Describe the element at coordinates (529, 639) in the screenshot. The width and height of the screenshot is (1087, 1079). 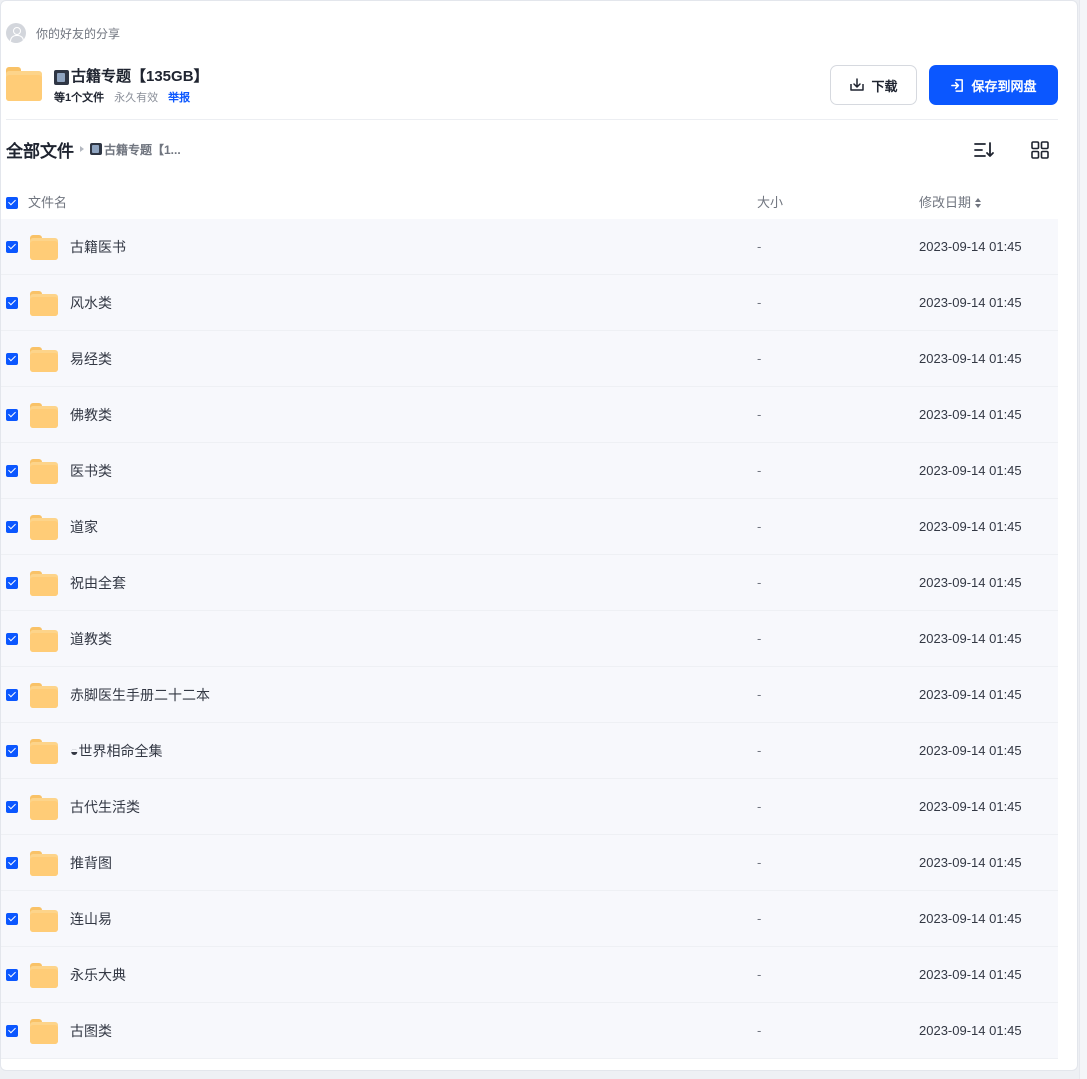
I see `table-row: 道教类 - 2023-09-14 01:45` at that location.